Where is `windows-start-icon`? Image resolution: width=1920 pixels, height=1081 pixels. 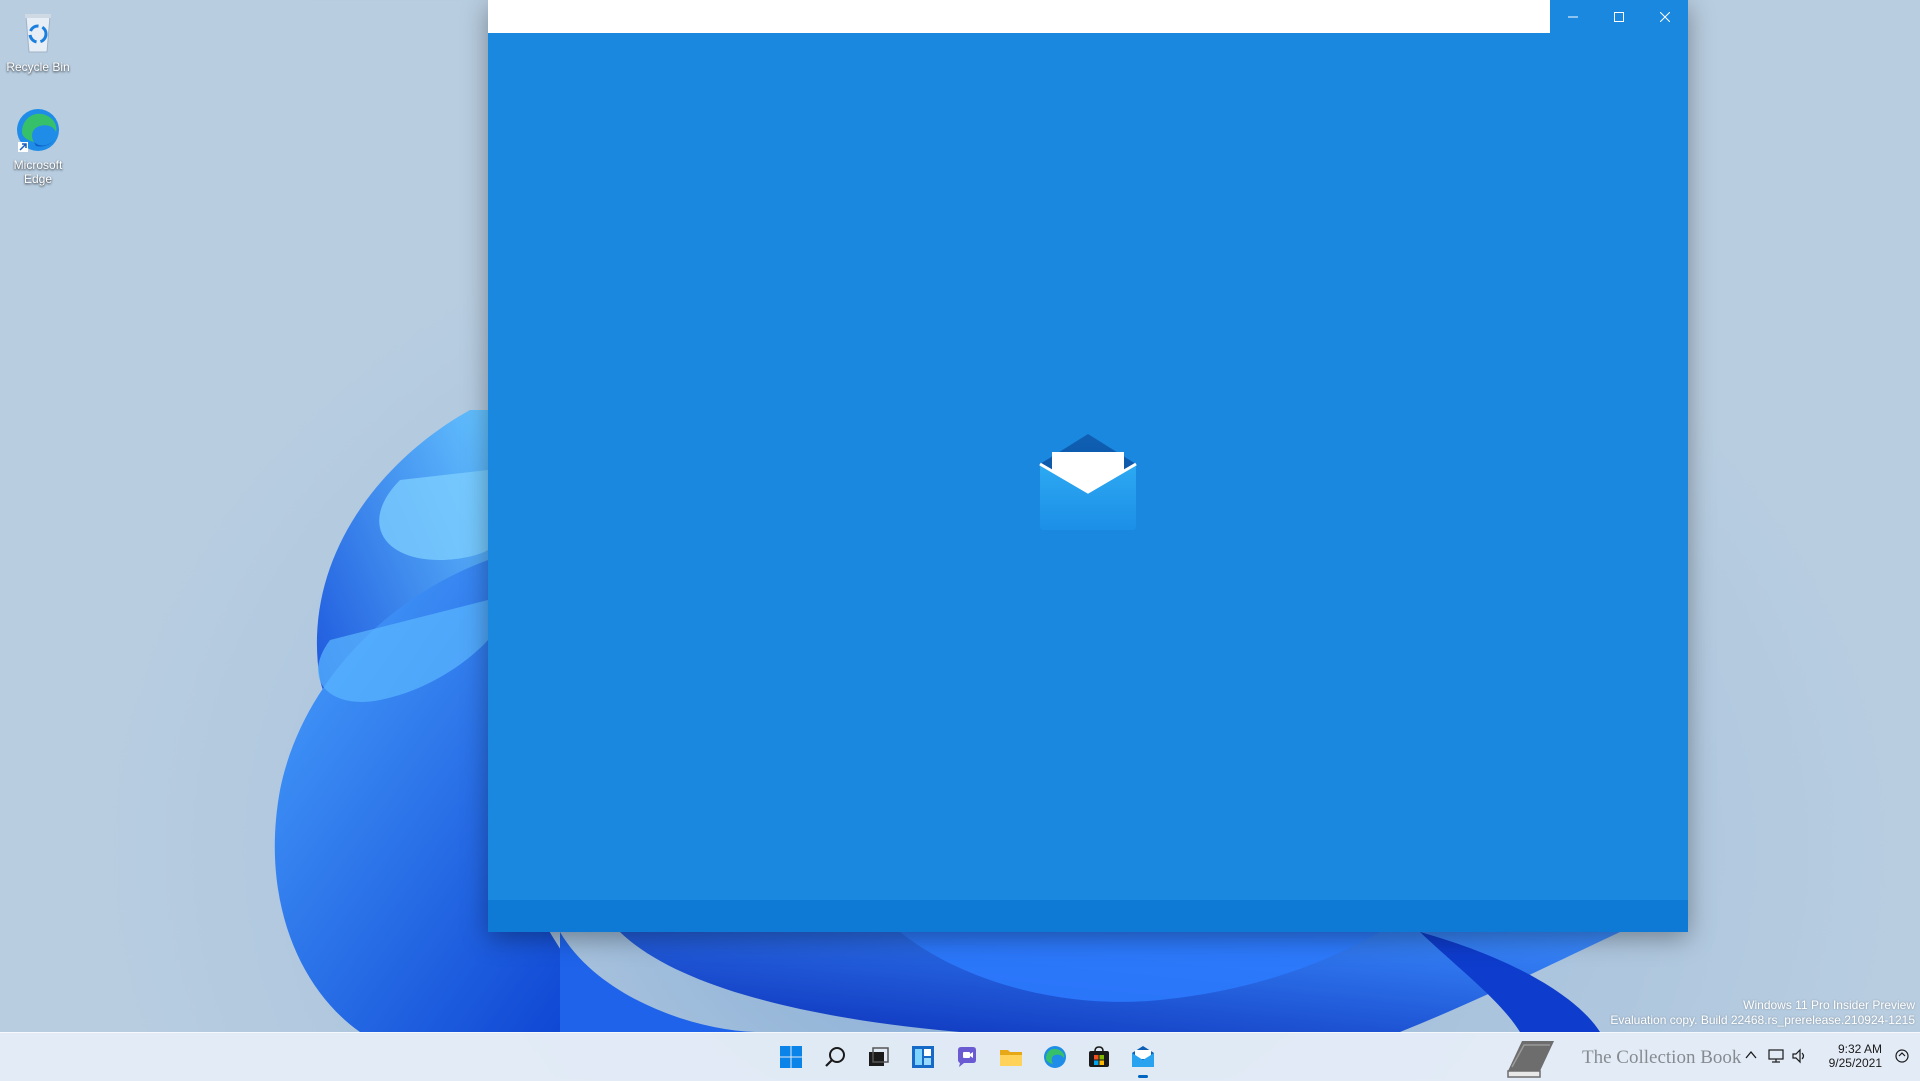 windows-start-icon is located at coordinates (791, 1057).